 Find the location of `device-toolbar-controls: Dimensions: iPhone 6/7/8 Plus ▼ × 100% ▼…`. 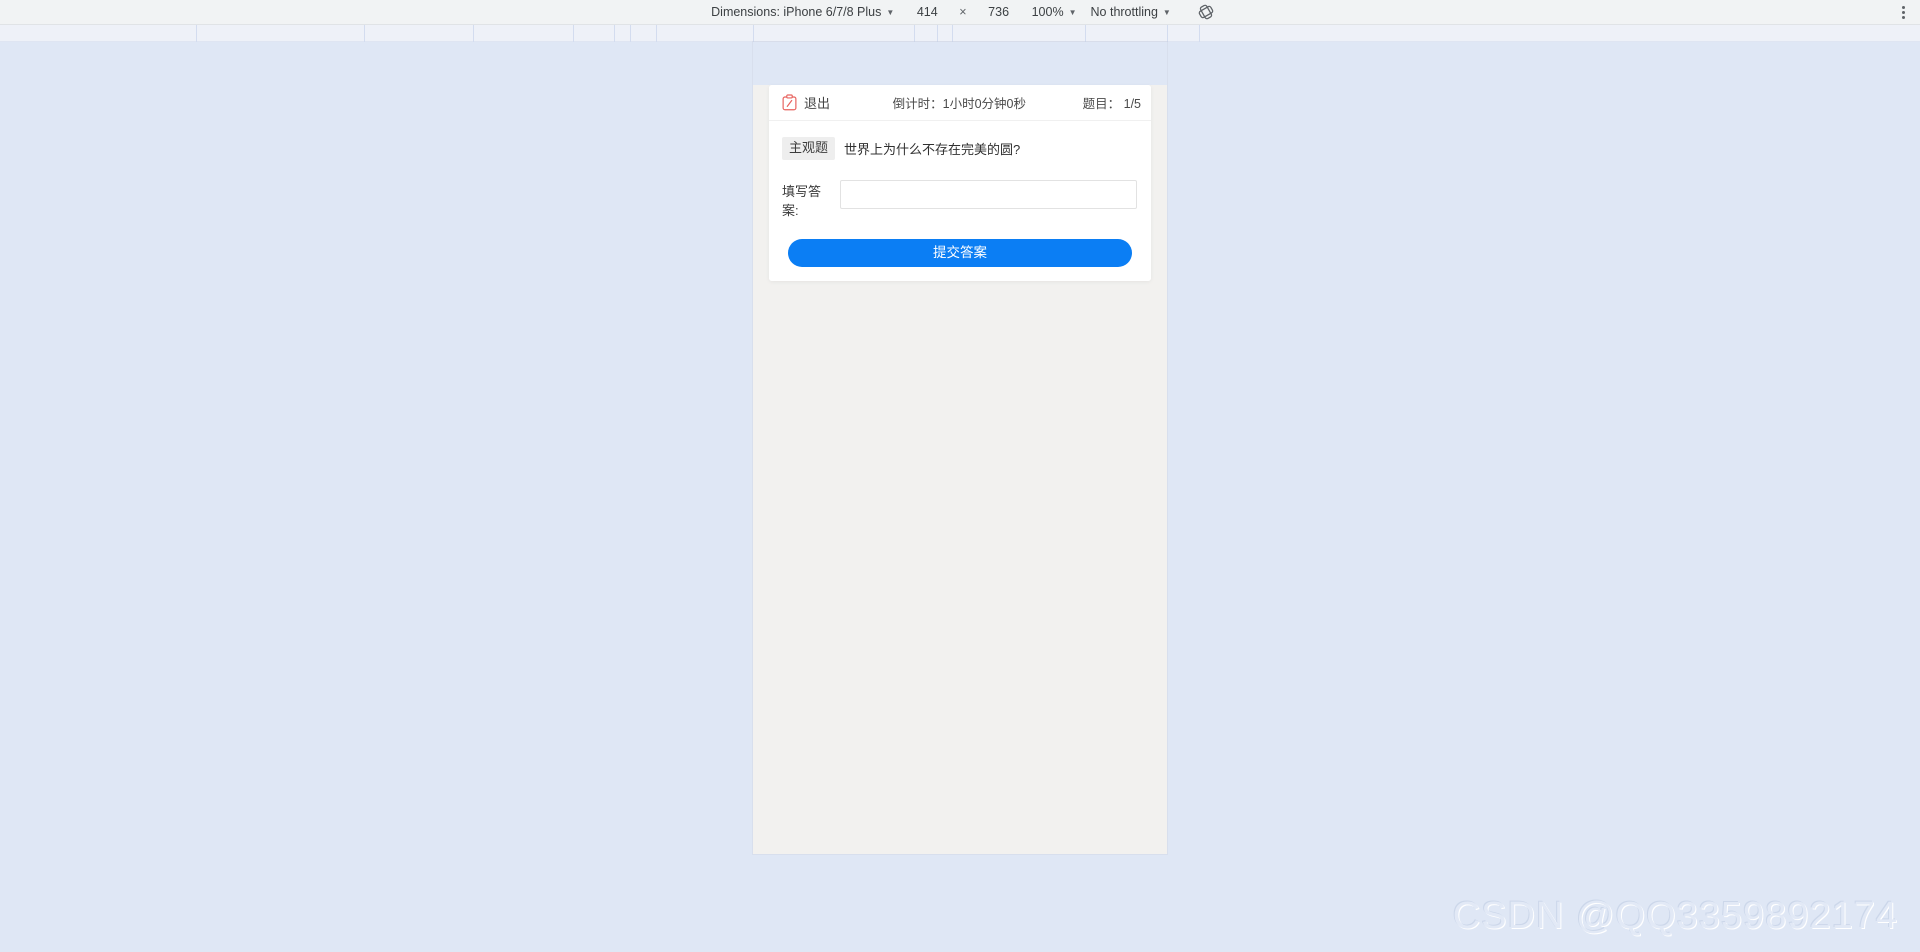

device-toolbar-controls: Dimensions: iPhone 6/7/8 Plus ▼ × 100% ▼… is located at coordinates (960, 12).